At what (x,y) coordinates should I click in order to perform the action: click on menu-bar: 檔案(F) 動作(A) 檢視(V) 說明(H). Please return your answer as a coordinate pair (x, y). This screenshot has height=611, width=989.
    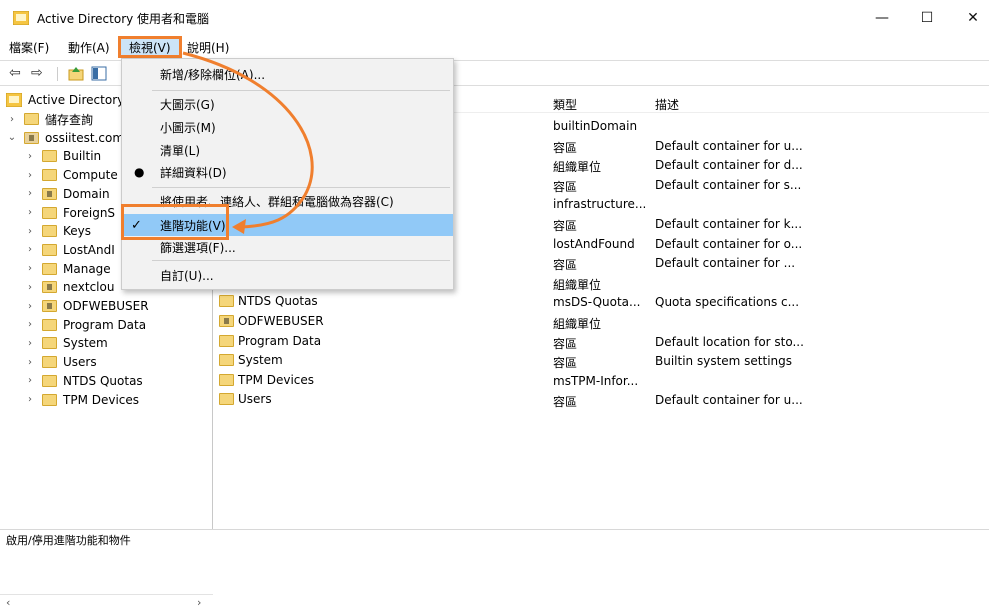
    Looking at the image, I should click on (494, 47).